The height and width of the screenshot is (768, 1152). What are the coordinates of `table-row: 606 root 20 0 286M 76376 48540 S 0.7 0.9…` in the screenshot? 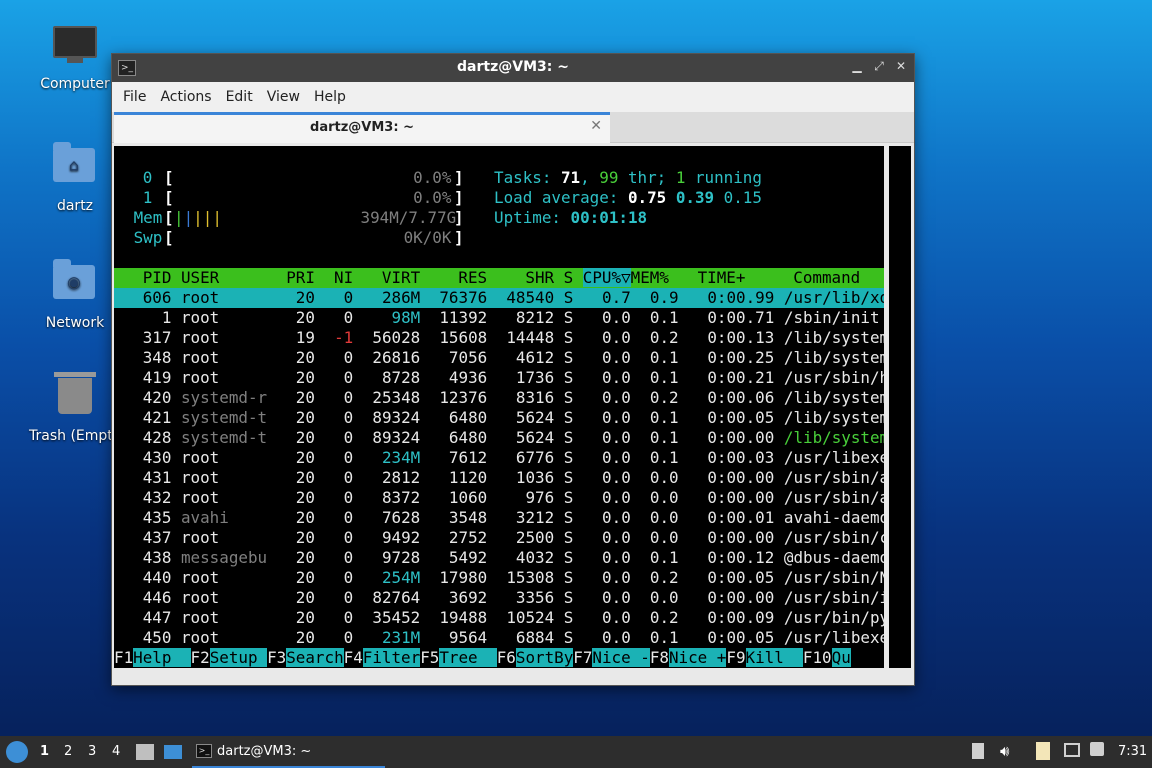 It's located at (499, 298).